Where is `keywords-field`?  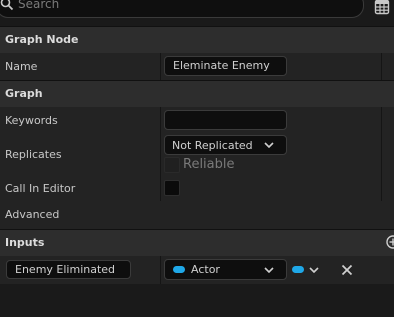 keywords-field is located at coordinates (225, 120).